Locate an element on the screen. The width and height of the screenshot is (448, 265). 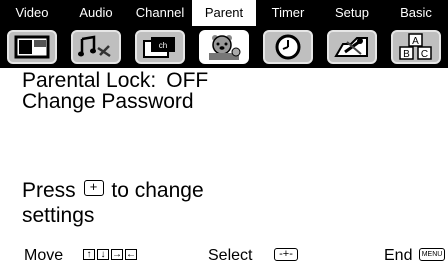
clock-icon is located at coordinates (288, 47).